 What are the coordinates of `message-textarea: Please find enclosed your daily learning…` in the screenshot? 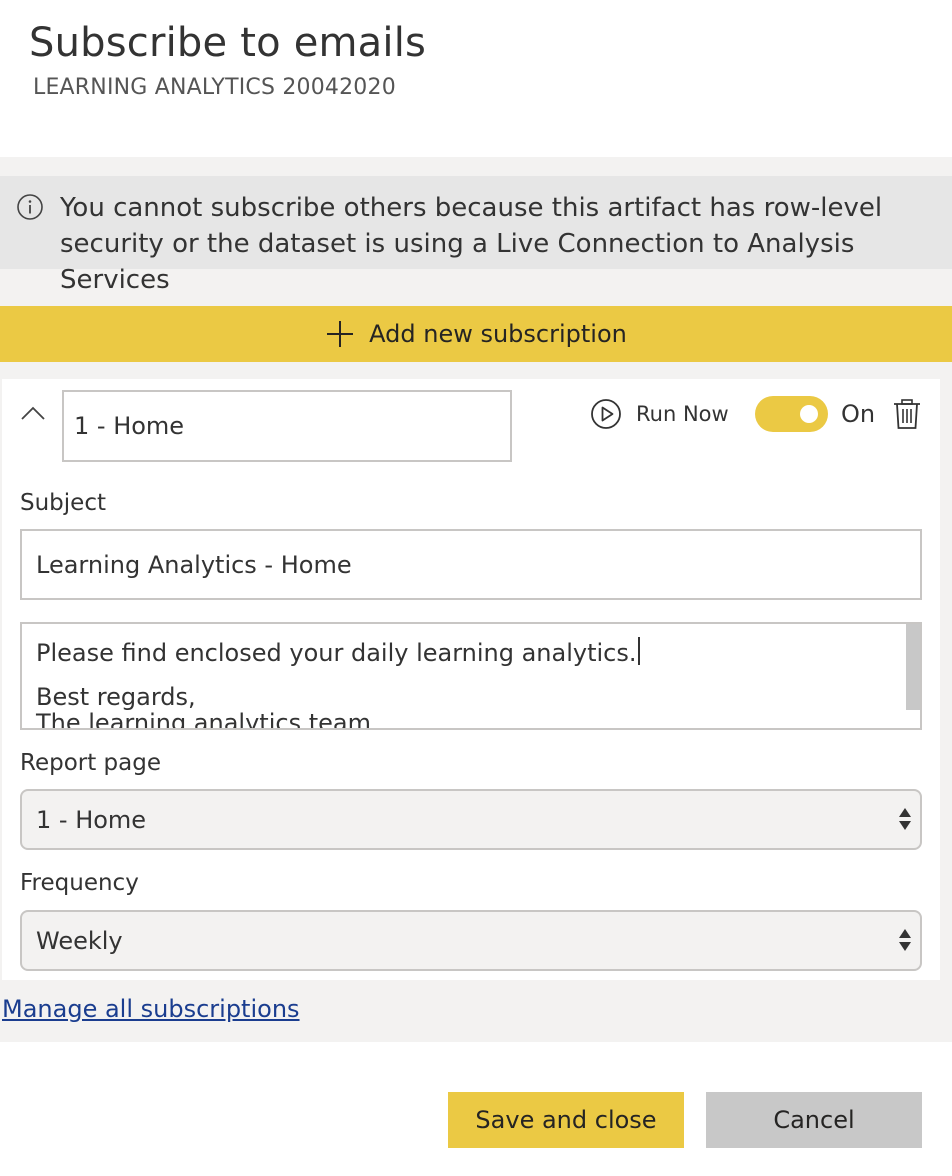 It's located at (471, 676).